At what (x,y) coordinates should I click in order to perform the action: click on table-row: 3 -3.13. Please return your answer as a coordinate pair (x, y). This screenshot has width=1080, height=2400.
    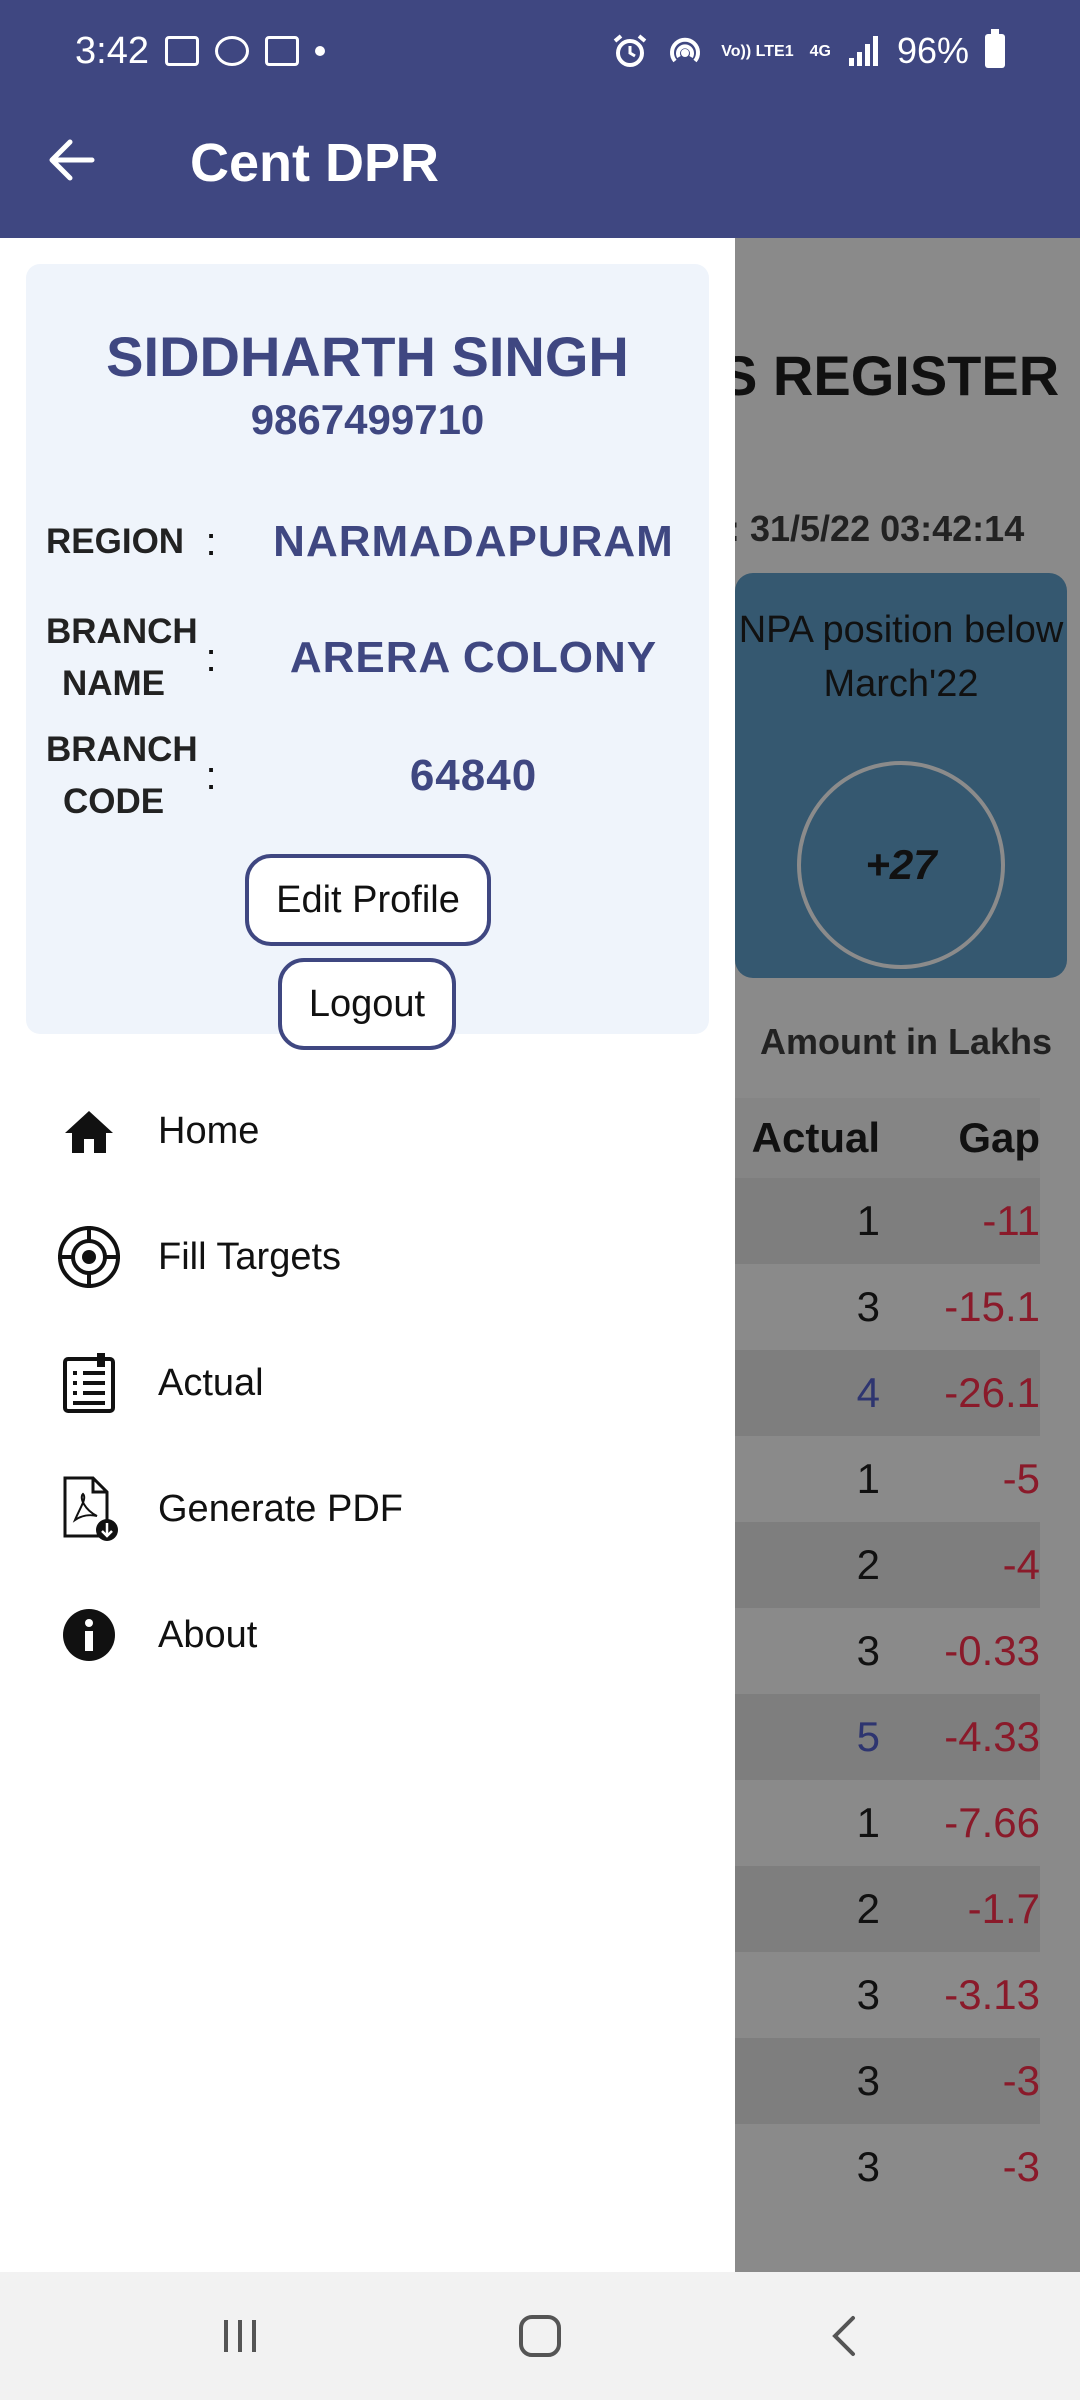
    Looking at the image, I should click on (880, 1995).